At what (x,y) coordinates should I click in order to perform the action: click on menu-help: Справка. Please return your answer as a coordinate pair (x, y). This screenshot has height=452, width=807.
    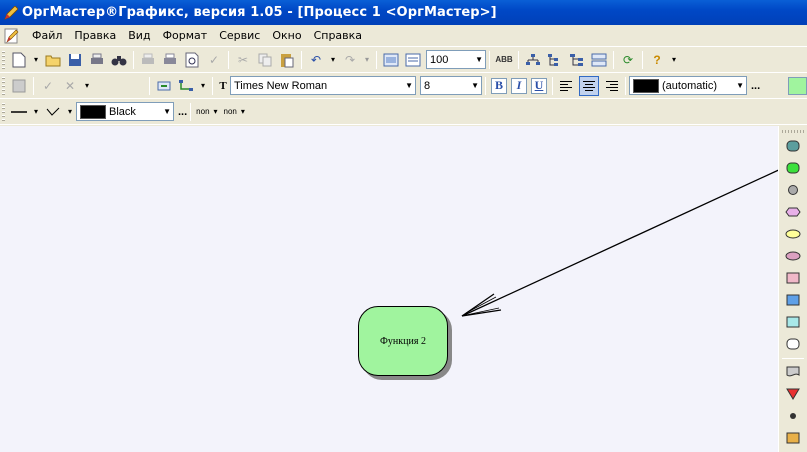
    Looking at the image, I should click on (338, 35).